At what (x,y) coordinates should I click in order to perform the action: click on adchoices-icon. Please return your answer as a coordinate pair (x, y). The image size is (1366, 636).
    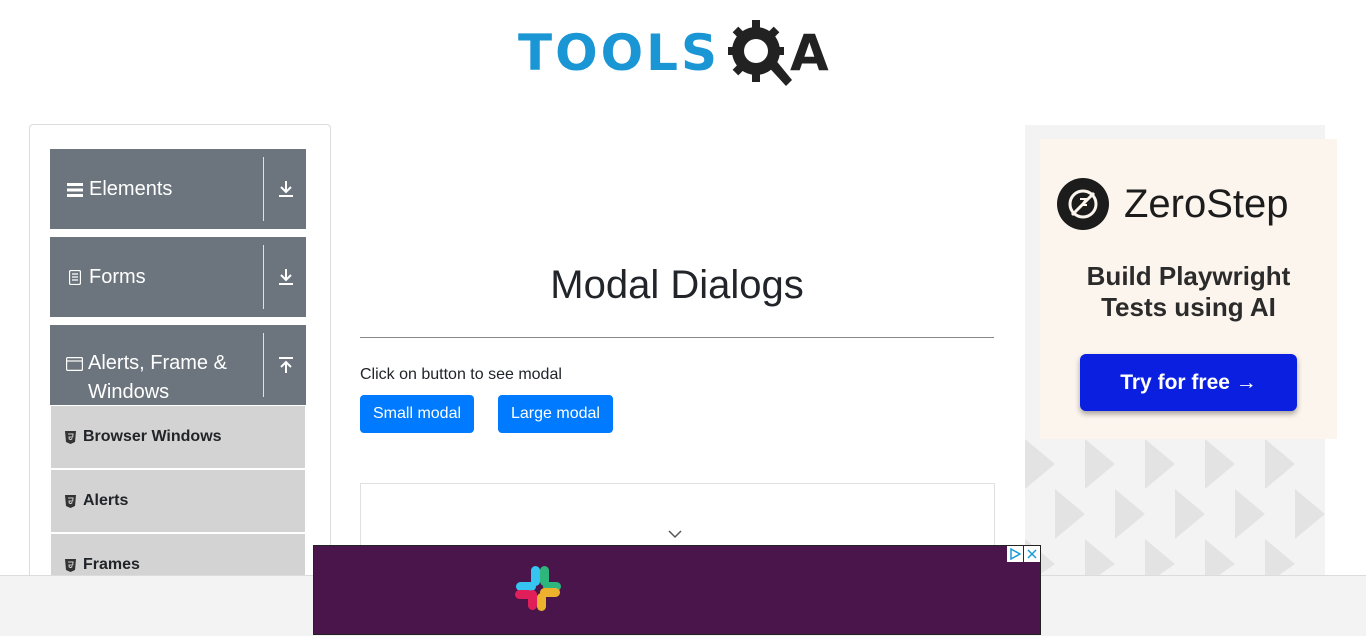
    Looking at the image, I should click on (1015, 554).